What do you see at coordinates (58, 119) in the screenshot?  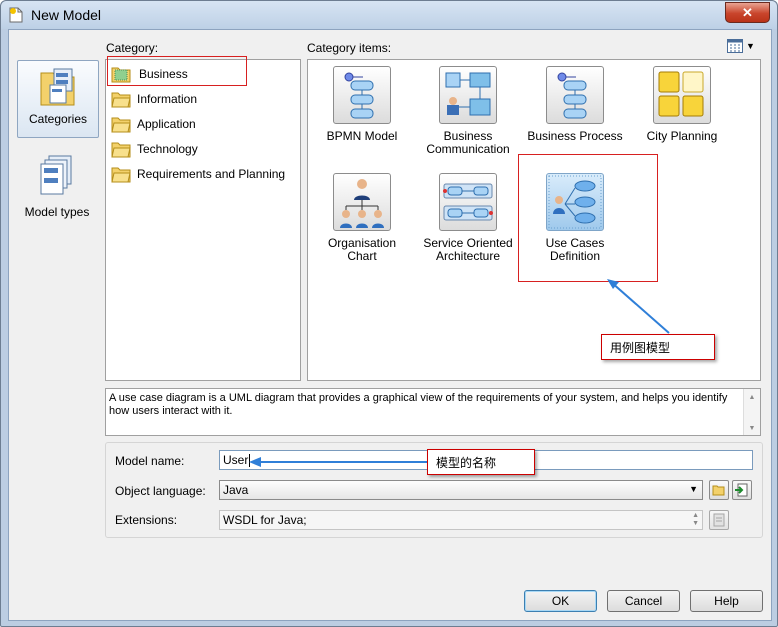 I see `nav-categories-label: Categories` at bounding box center [58, 119].